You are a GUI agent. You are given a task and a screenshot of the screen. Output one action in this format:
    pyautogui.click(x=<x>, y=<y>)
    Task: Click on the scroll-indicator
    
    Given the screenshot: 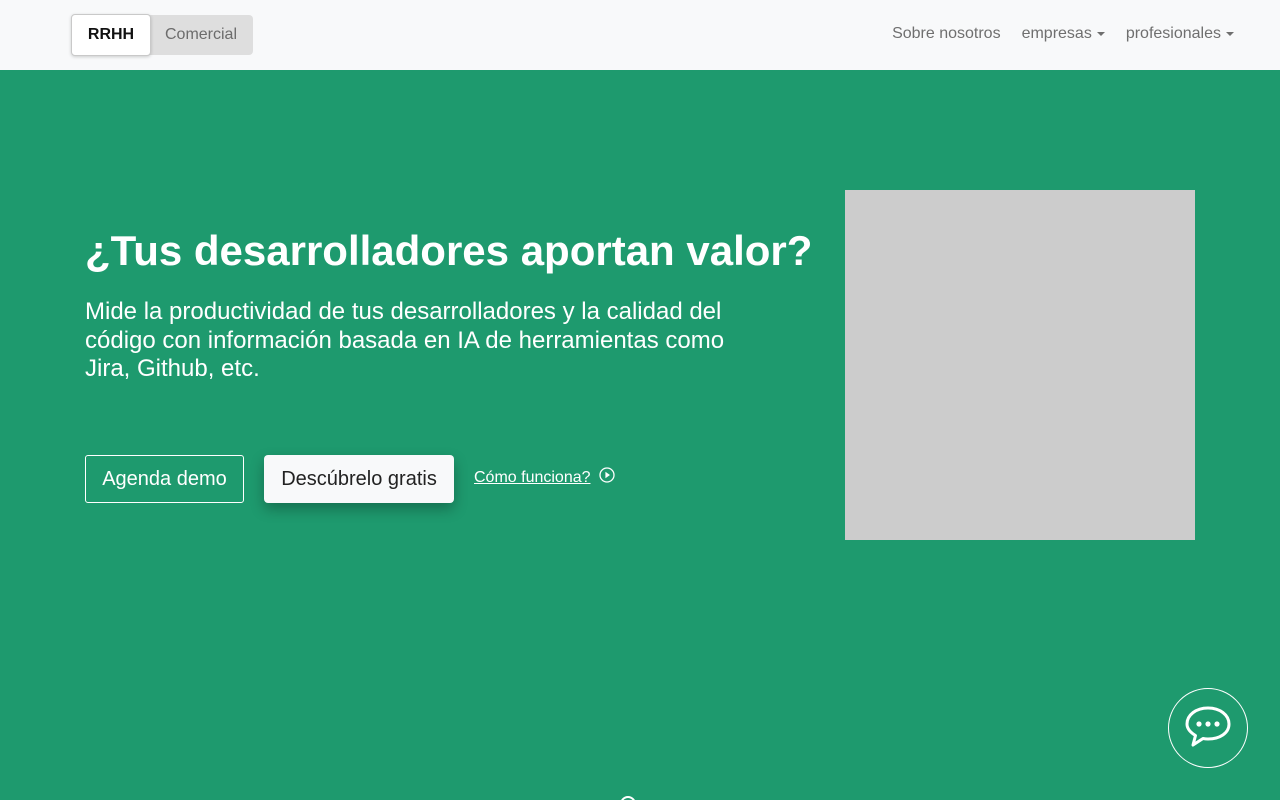 What is the action you would take?
    pyautogui.click(x=628, y=798)
    